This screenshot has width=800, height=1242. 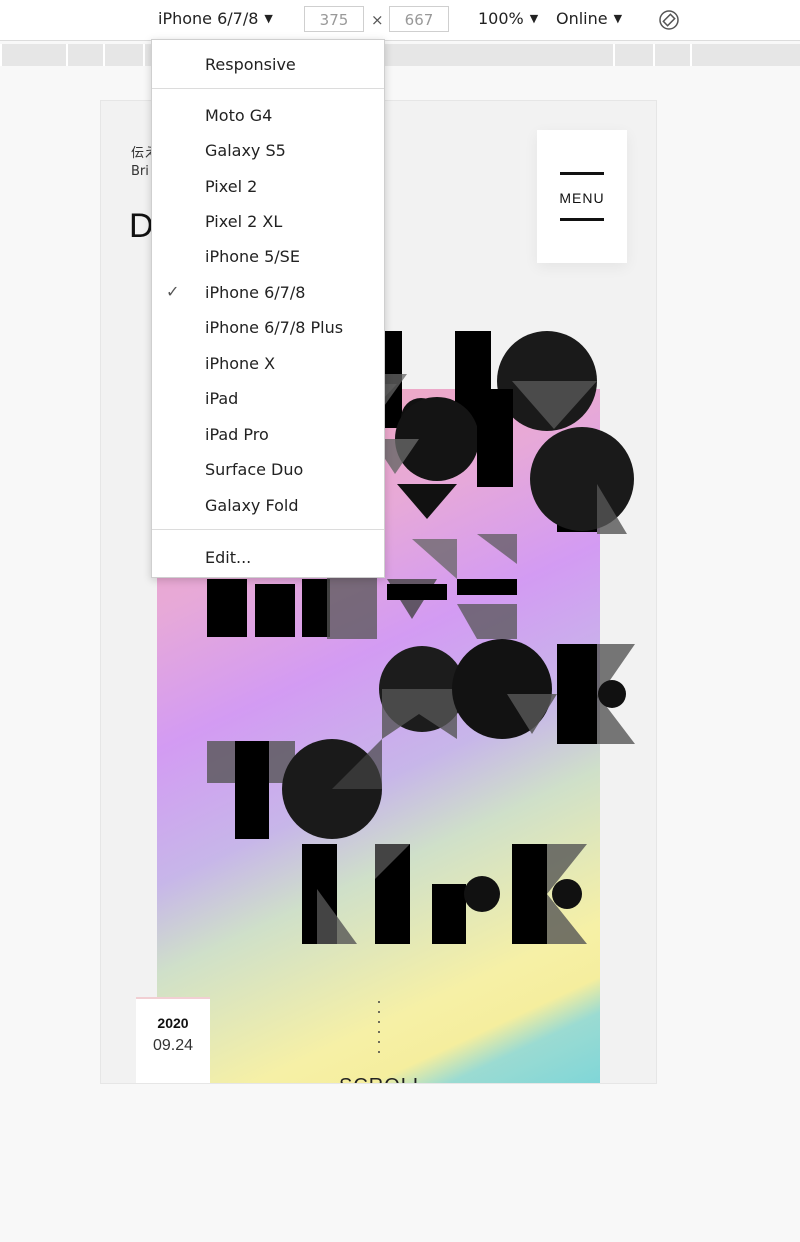 What do you see at coordinates (238, 115) in the screenshot?
I see `menu-item-device: Moto G4` at bounding box center [238, 115].